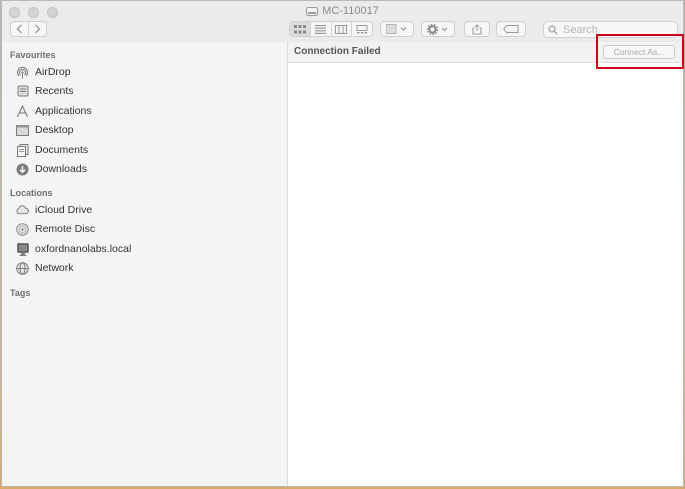 Image resolution: width=685 pixels, height=489 pixels. Describe the element at coordinates (146, 91) in the screenshot. I see `sidebar-item-recents: Recents` at that location.